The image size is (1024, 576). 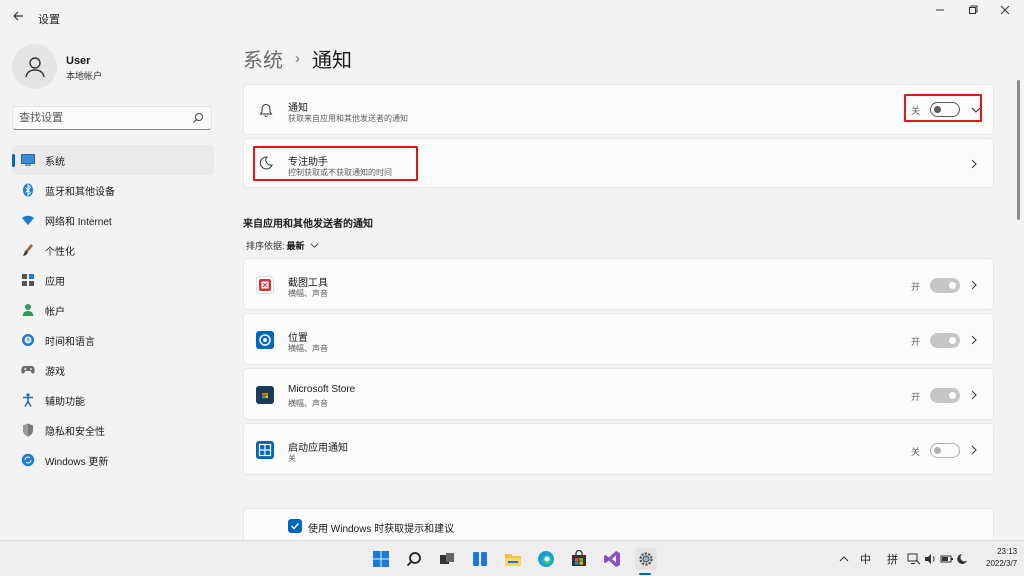 What do you see at coordinates (295, 245) in the screenshot?
I see `sort-value: 最新` at bounding box center [295, 245].